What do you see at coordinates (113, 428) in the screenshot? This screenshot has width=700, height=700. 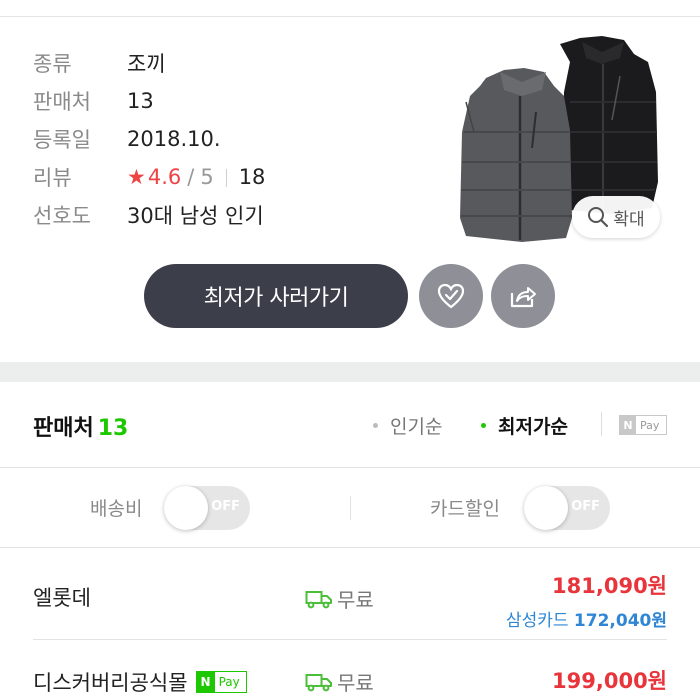 I see `sellers-count: 13` at bounding box center [113, 428].